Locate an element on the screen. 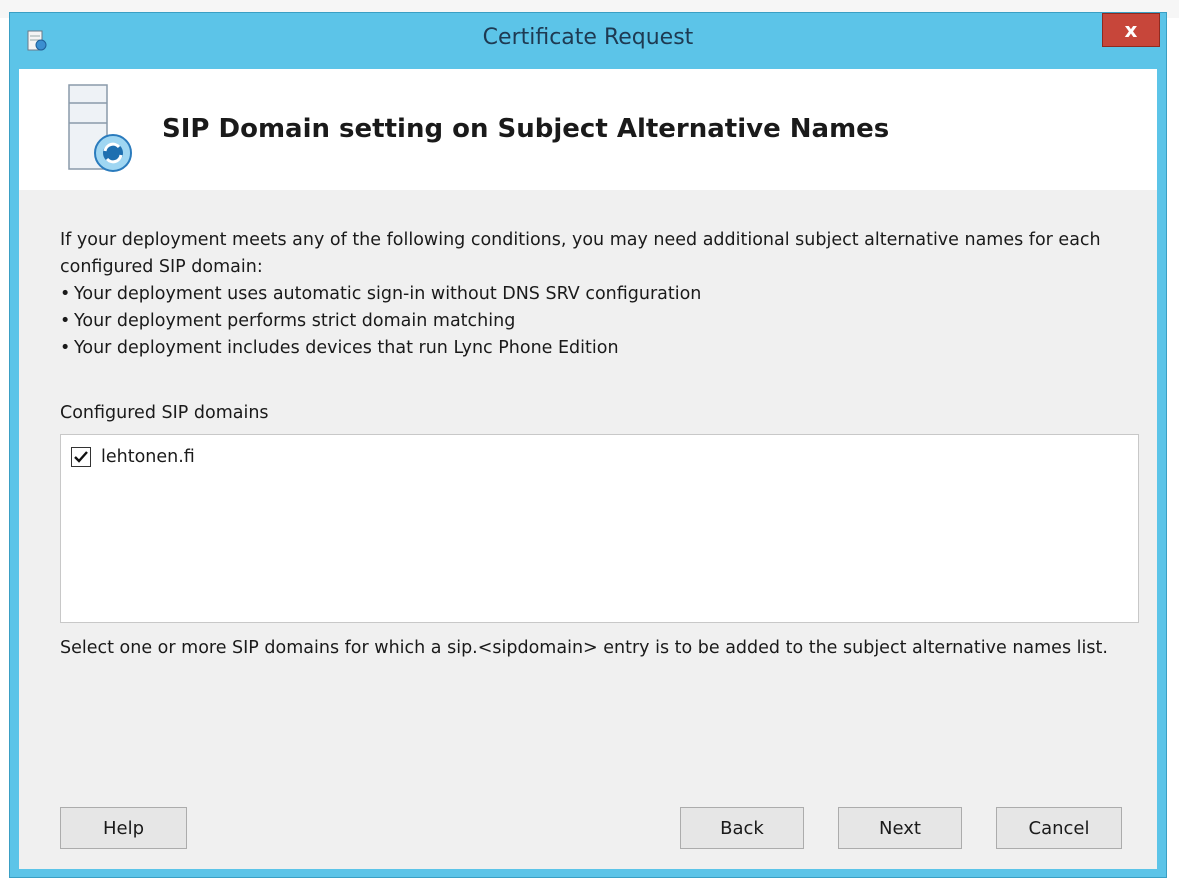 The width and height of the screenshot is (1179, 882). list-item-lehtonen-fi: lehtonen.fi is located at coordinates (133, 457).